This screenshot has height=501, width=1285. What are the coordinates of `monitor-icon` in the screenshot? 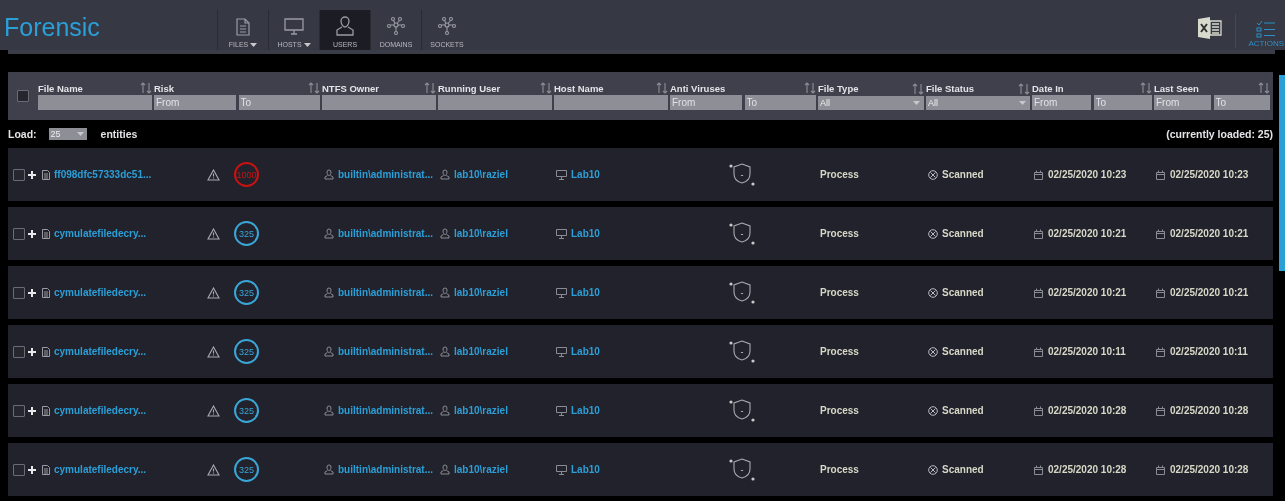 It's located at (561, 410).